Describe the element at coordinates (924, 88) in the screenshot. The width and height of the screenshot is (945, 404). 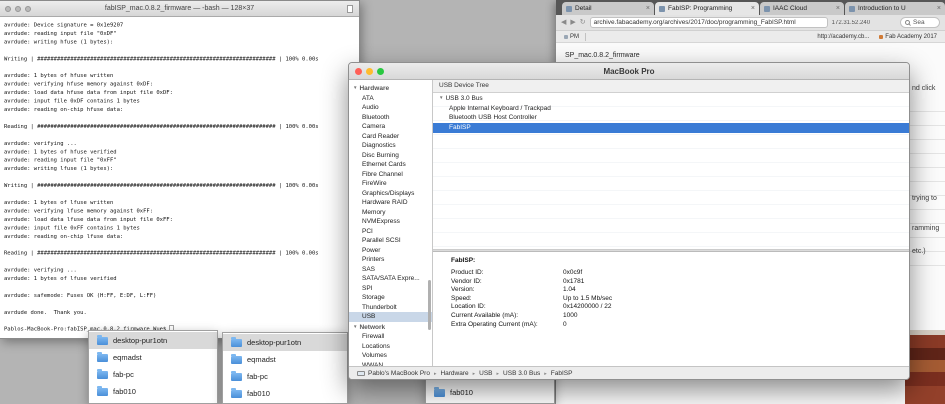
I see `page-text-fragment: nd click` at that location.